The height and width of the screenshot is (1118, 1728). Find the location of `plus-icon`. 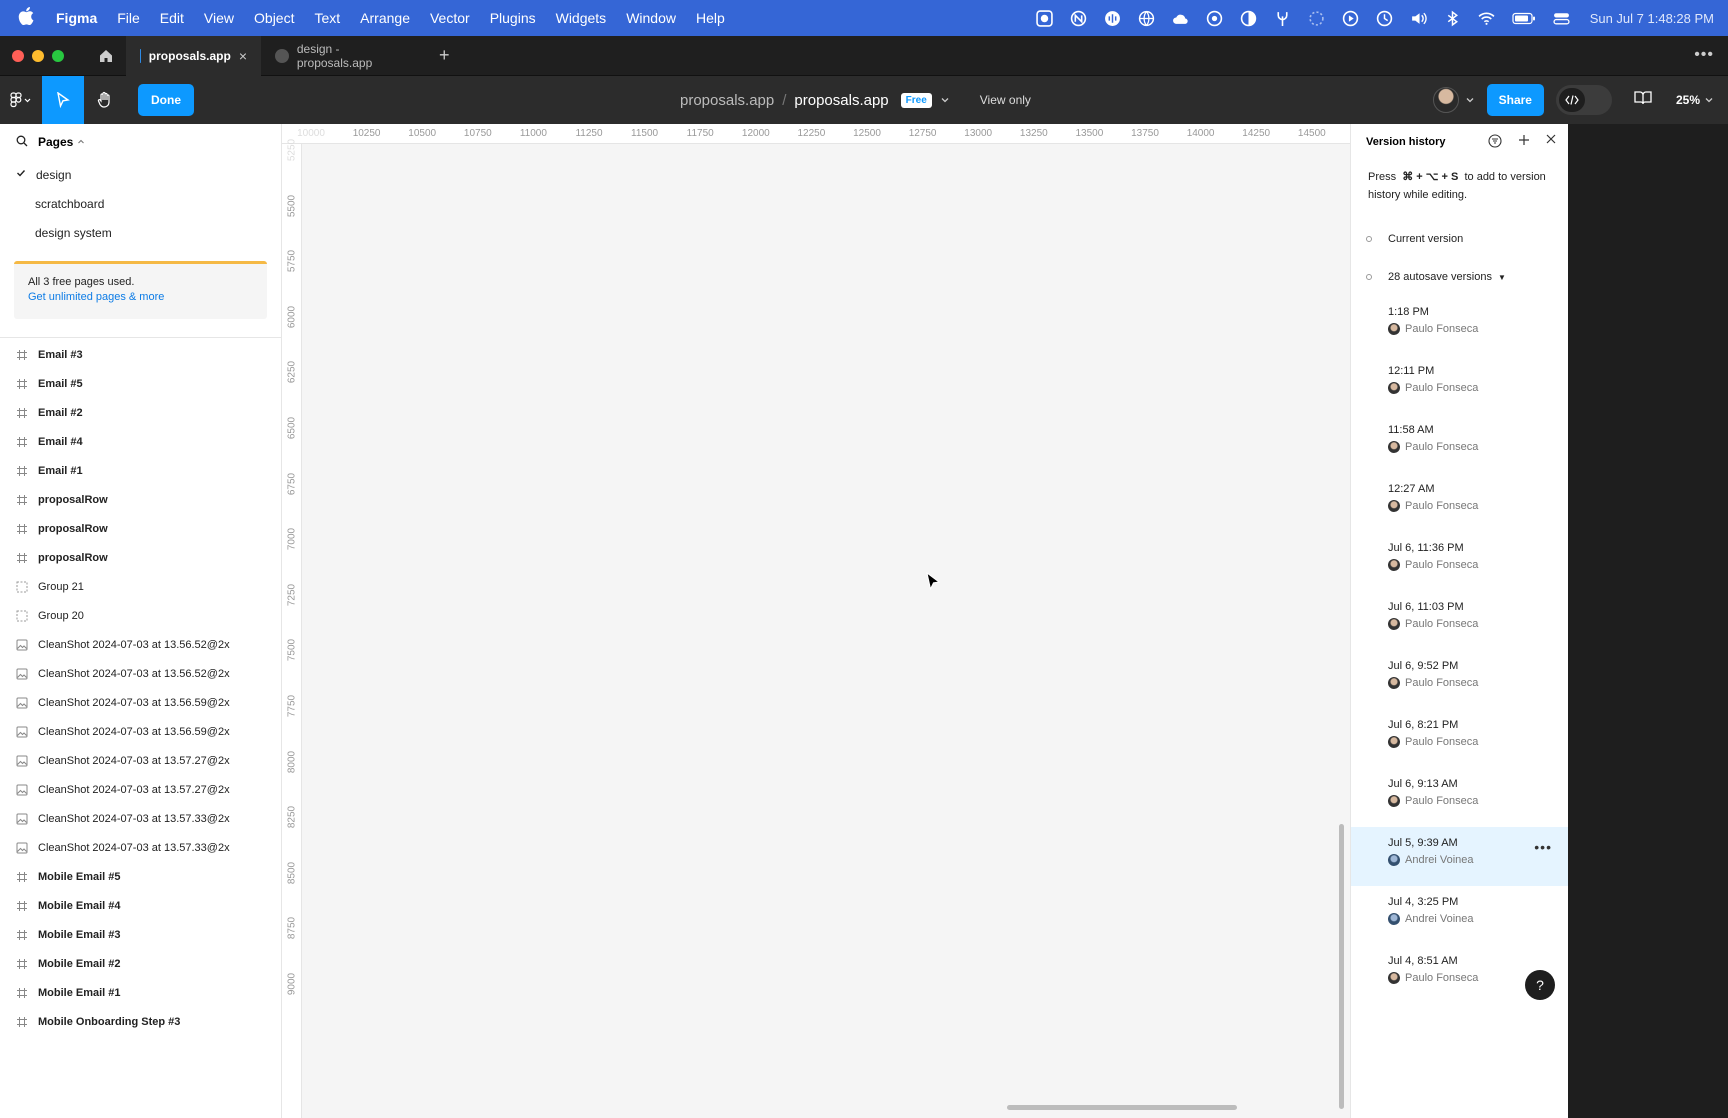

plus-icon is located at coordinates (1524, 142).